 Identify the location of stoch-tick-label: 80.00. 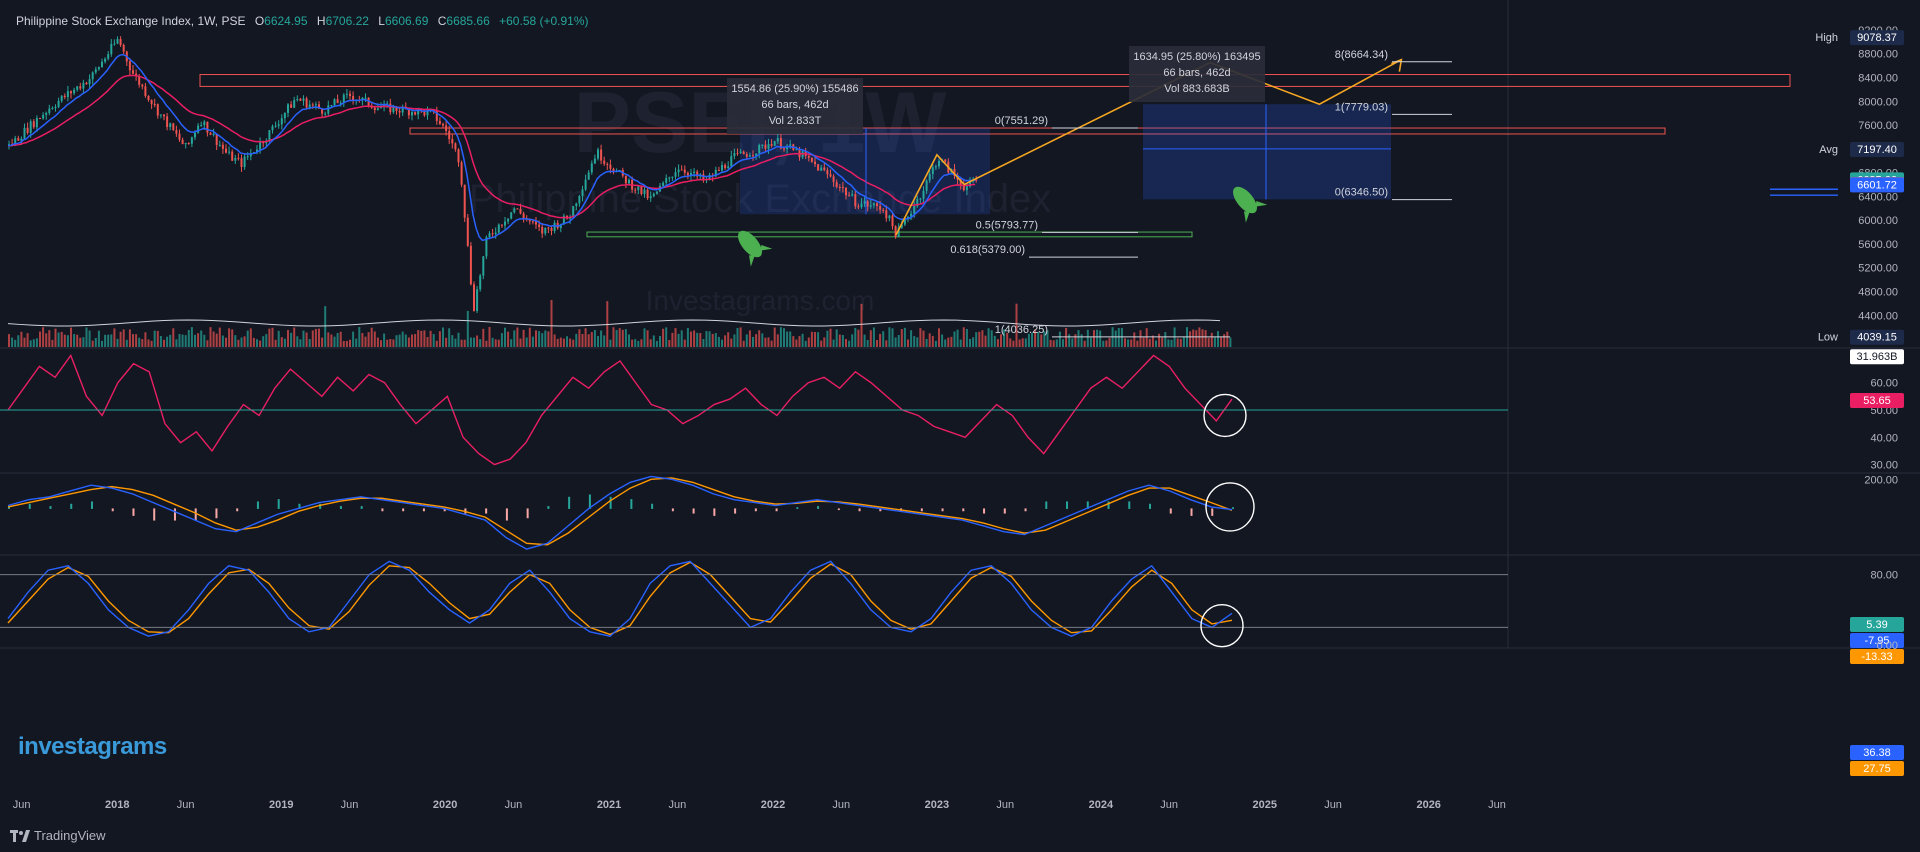
(1884, 576).